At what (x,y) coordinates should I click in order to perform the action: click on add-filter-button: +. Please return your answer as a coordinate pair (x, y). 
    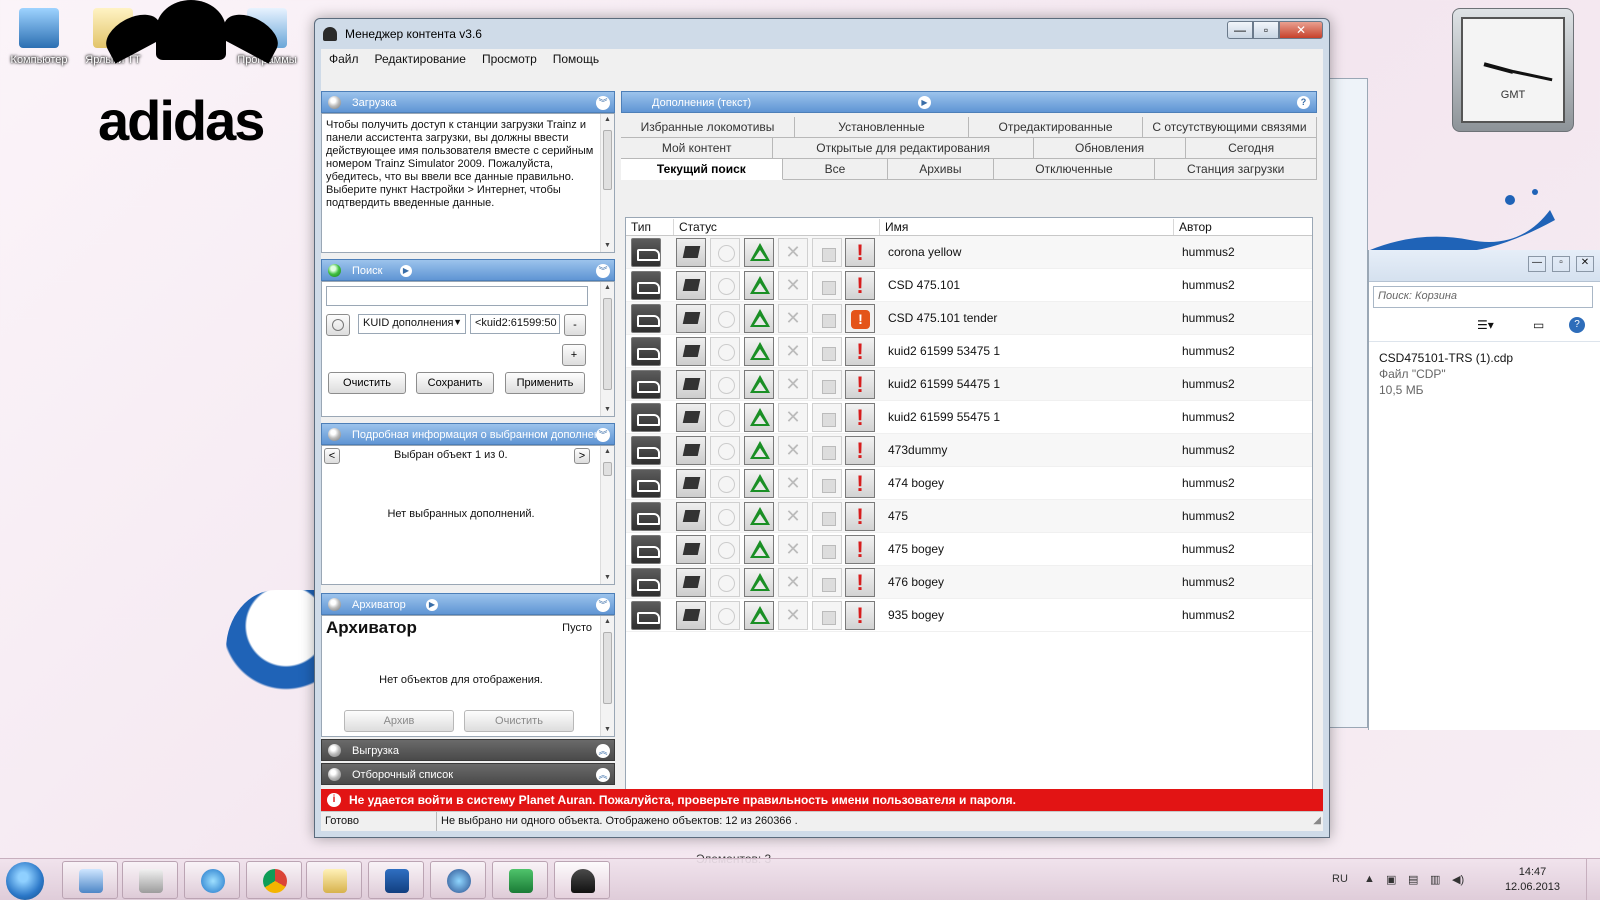
    Looking at the image, I should click on (574, 355).